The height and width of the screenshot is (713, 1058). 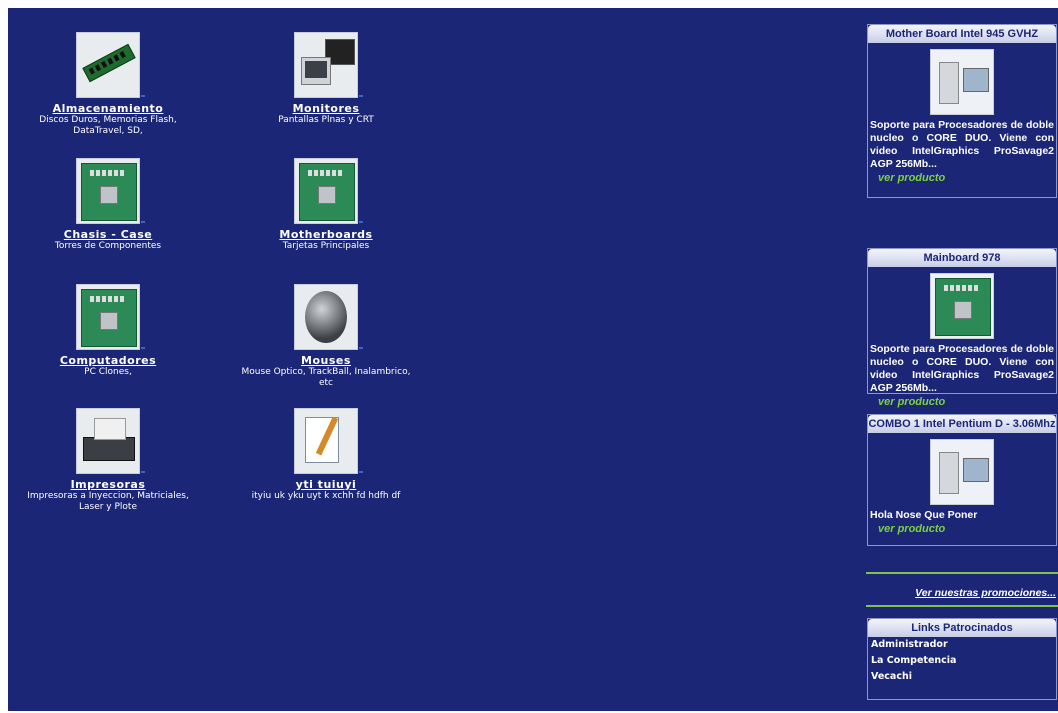 I want to click on sponsored-link: Vecachi, so click(x=962, y=677).